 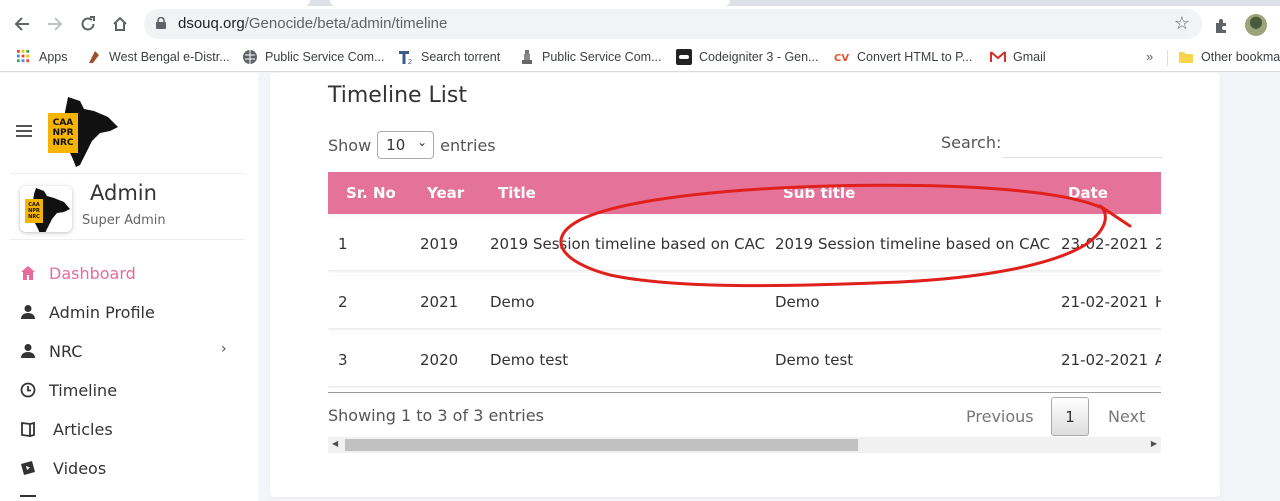 What do you see at coordinates (814, 360) in the screenshot?
I see `cell-subtitle: Demo test` at bounding box center [814, 360].